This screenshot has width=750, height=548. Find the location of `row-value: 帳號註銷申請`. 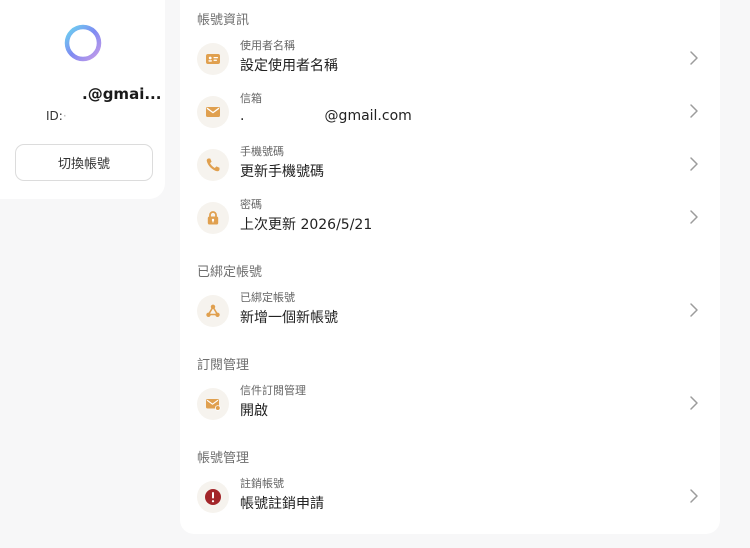

row-value: 帳號註銷申請 is located at coordinates (282, 504).